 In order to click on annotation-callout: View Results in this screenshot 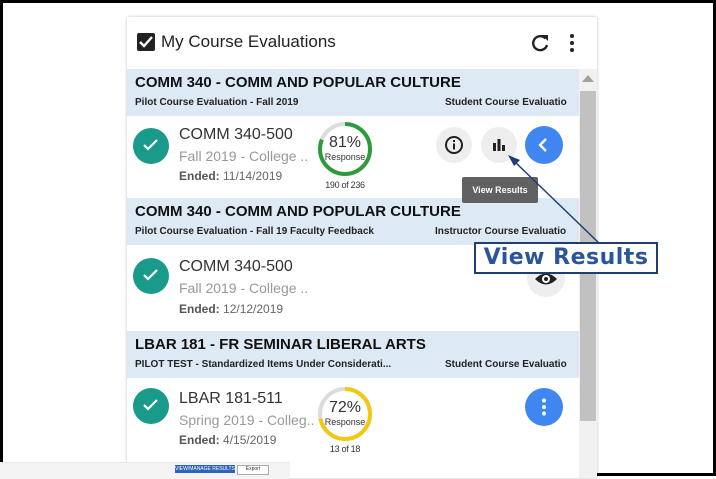, I will do `click(566, 258)`.